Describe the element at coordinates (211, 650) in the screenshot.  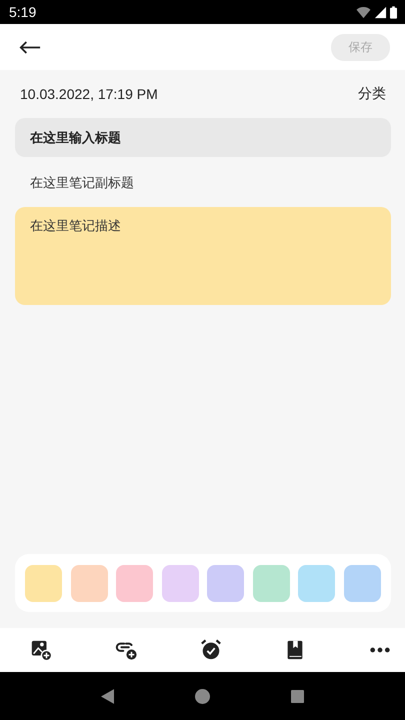
I see `alarm-check-icon` at that location.